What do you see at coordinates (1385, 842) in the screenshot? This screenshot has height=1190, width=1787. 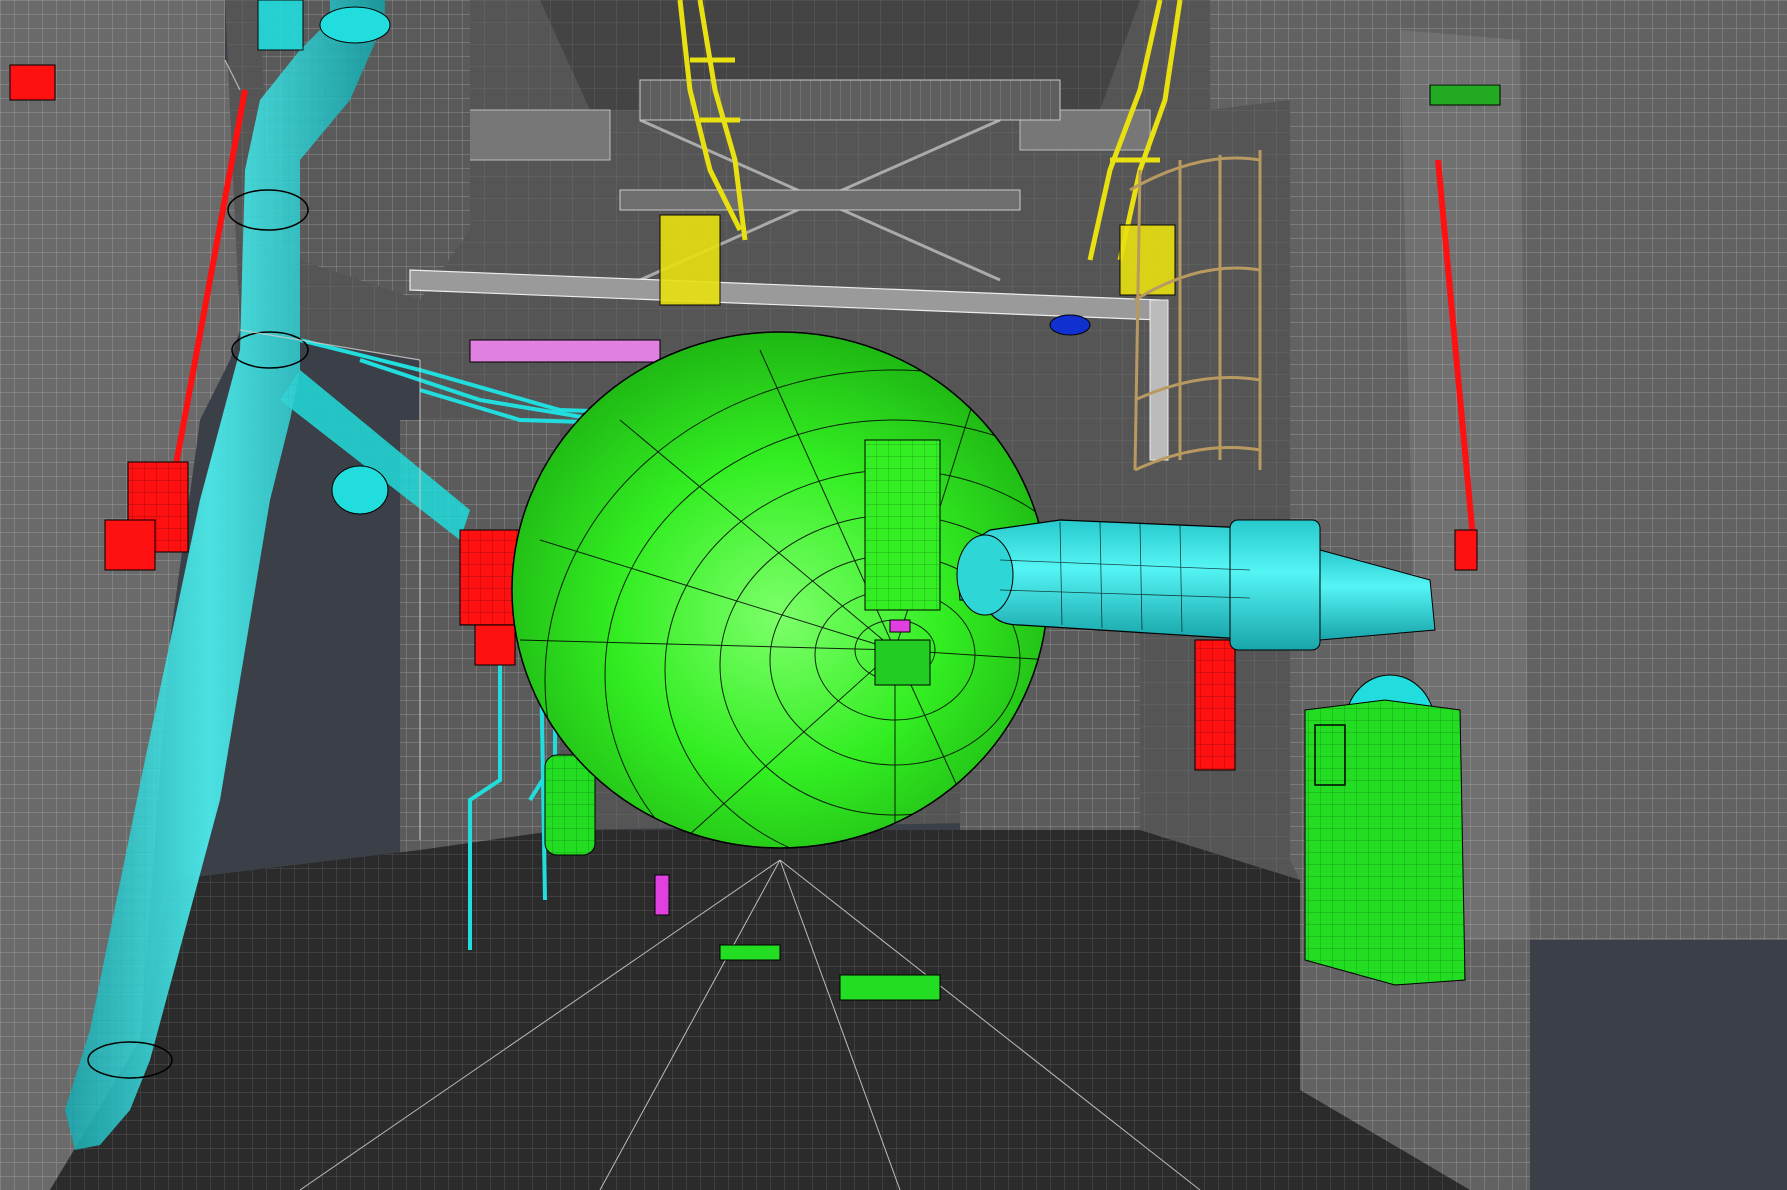 I see `green-equipment-skid` at bounding box center [1385, 842].